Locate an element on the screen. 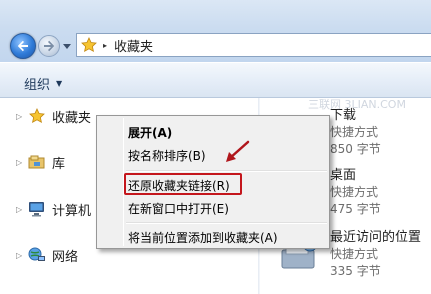 The width and height of the screenshot is (431, 294). network-icon is located at coordinates (37, 255).